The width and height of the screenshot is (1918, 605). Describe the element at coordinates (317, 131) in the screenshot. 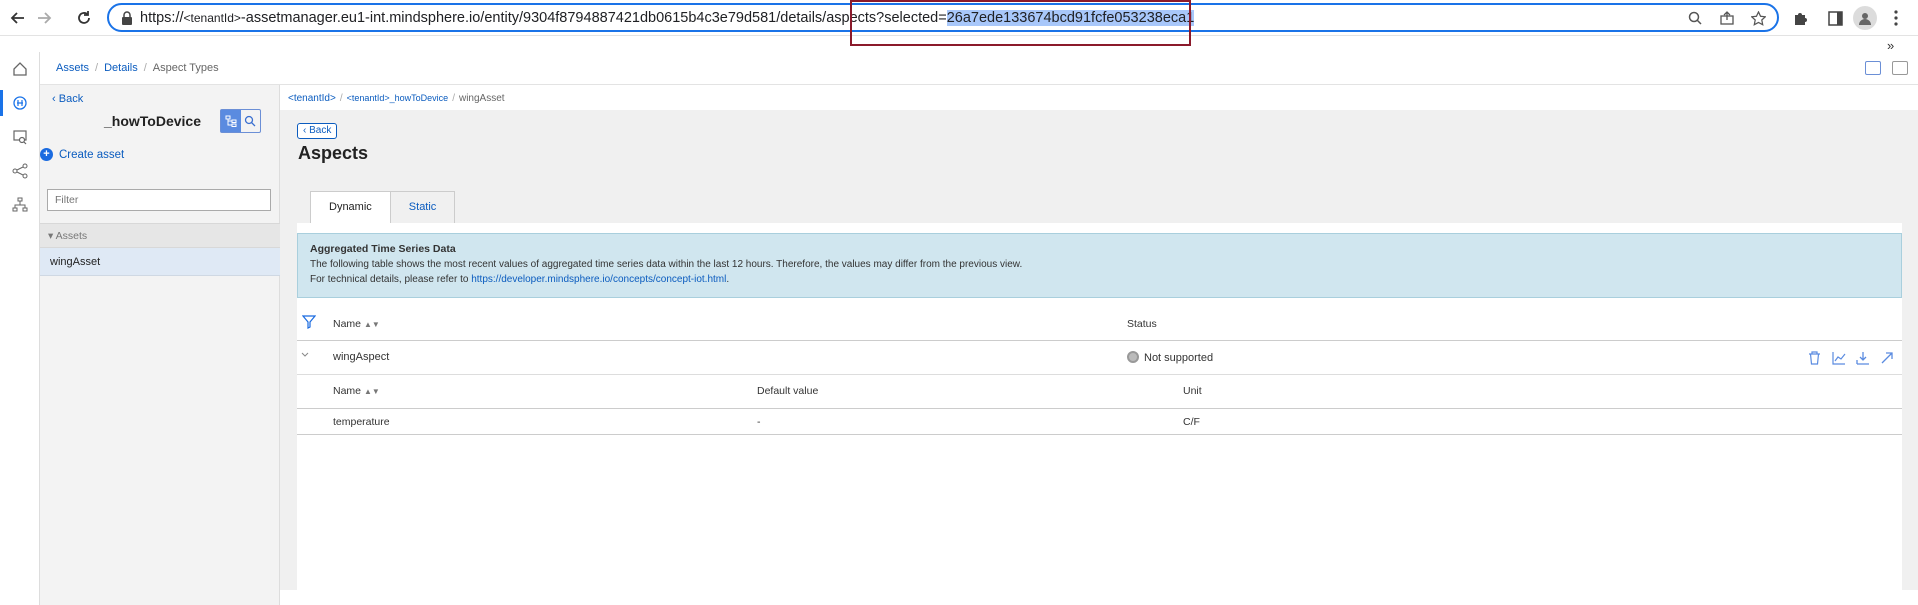

I see `back-button: ‹ Back` at that location.